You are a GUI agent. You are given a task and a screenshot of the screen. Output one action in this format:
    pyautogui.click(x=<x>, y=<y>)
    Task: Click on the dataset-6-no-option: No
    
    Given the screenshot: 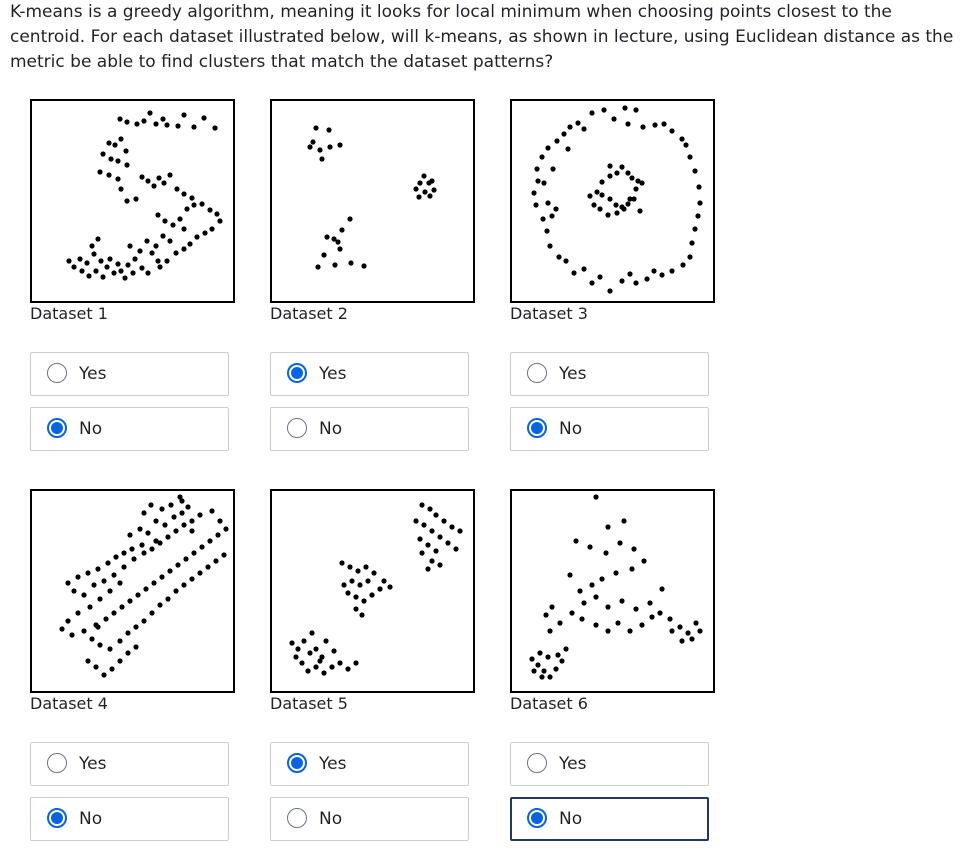 What is the action you would take?
    pyautogui.click(x=609, y=819)
    